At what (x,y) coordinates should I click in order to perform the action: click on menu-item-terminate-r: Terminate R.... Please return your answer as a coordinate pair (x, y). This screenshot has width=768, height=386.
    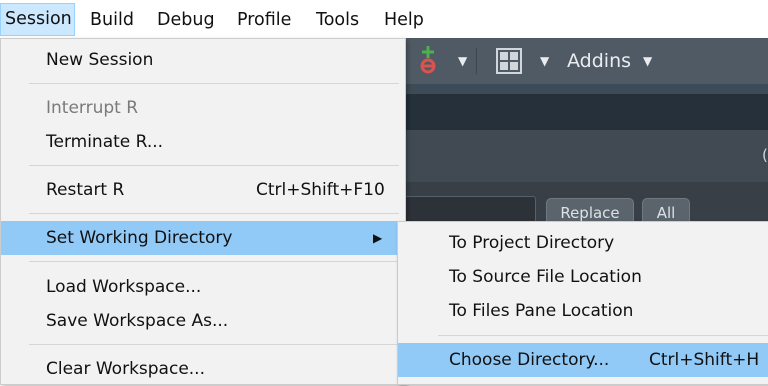
    Looking at the image, I should click on (203, 142).